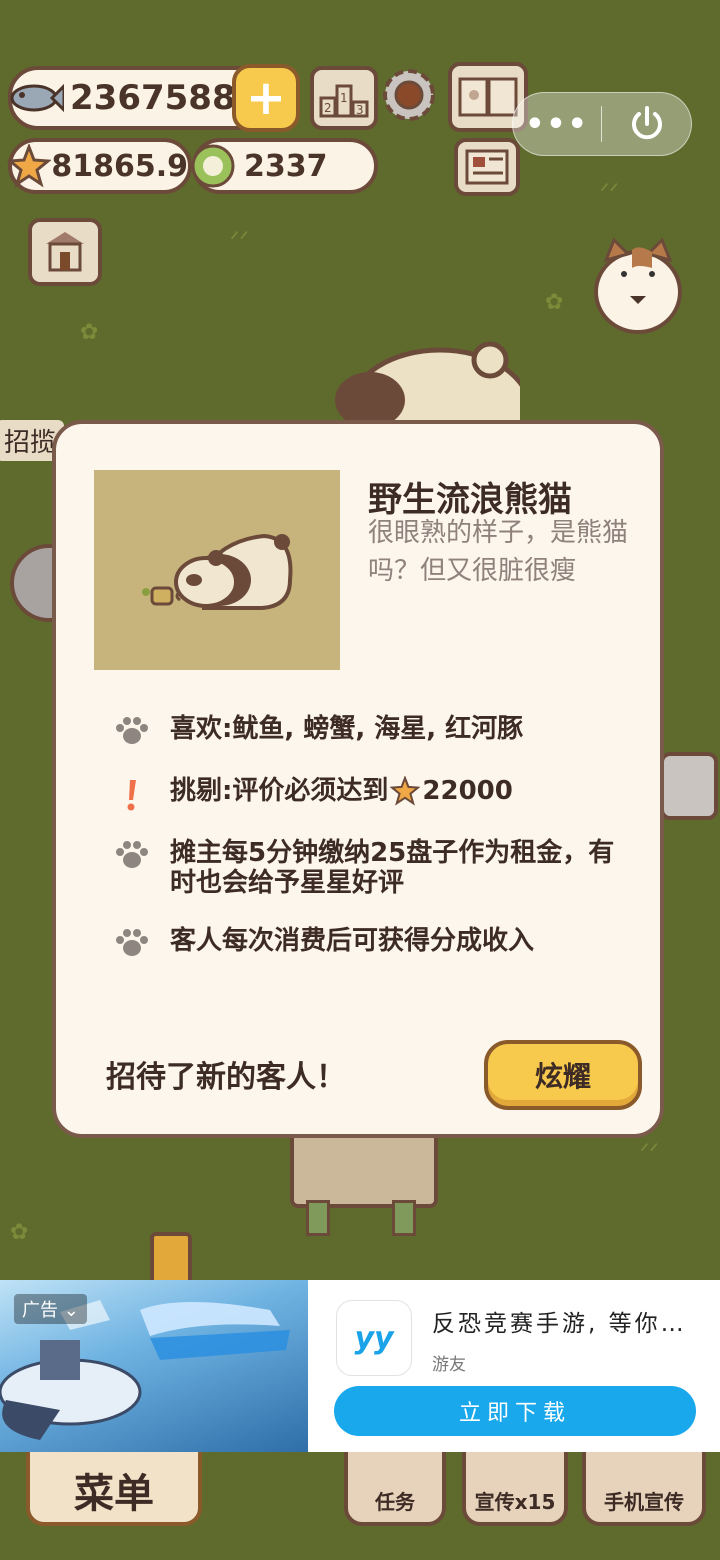 Image resolution: width=720 pixels, height=1560 pixels. What do you see at coordinates (352, 941) in the screenshot?
I see `feature-text: 客人每次消费后可获得分成收入` at bounding box center [352, 941].